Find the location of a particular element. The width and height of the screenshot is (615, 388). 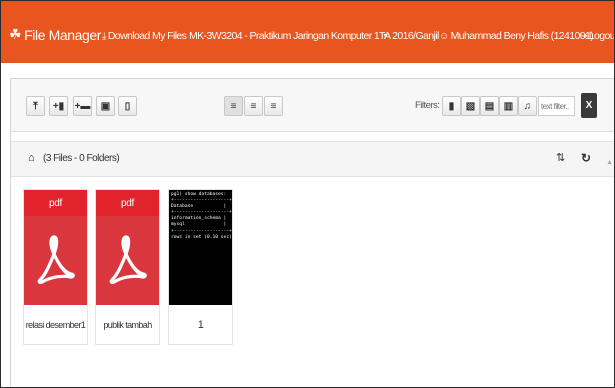

filter-audio-button: ♫ is located at coordinates (527, 106).